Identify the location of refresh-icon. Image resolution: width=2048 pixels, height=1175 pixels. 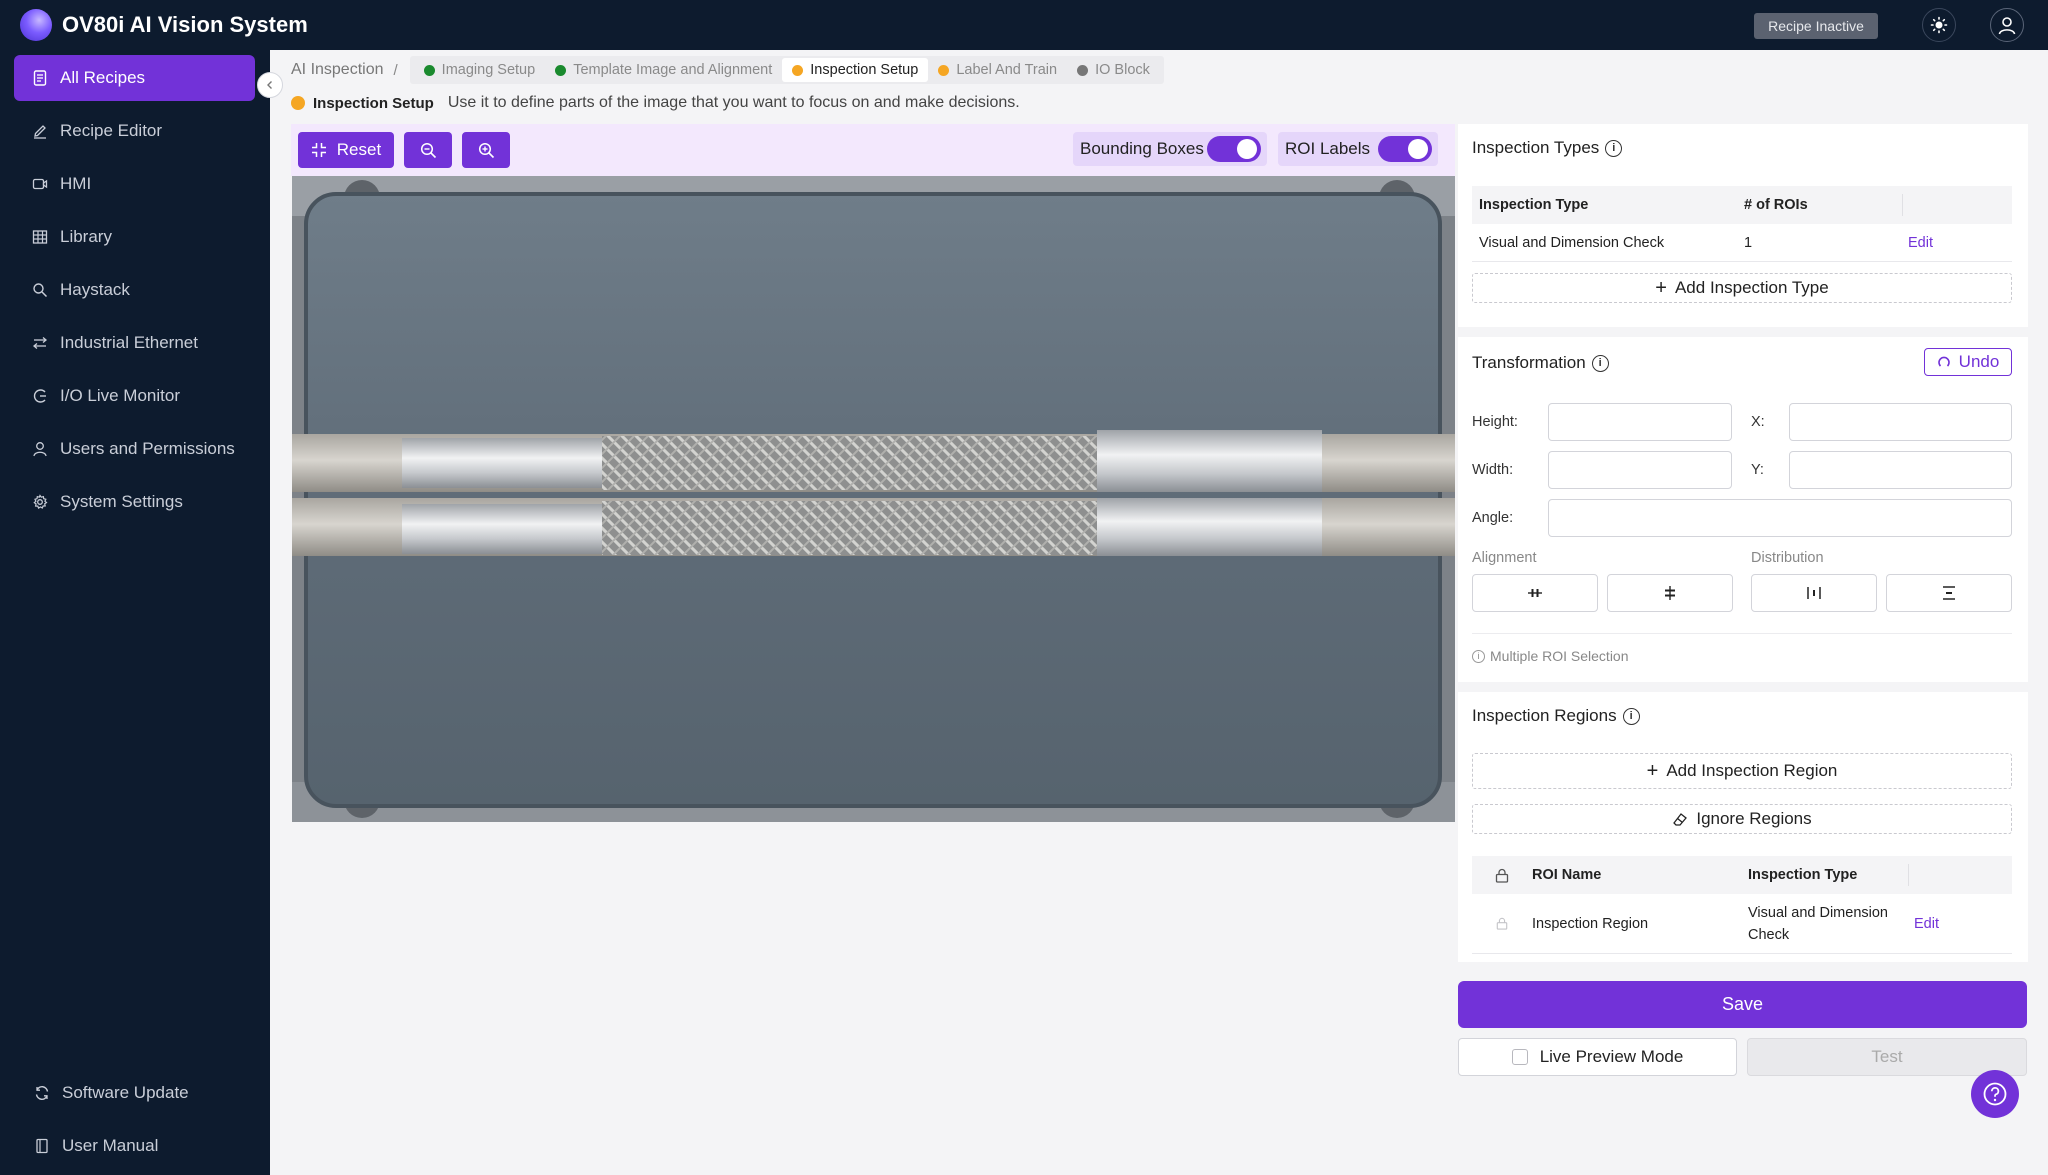
(42, 1093).